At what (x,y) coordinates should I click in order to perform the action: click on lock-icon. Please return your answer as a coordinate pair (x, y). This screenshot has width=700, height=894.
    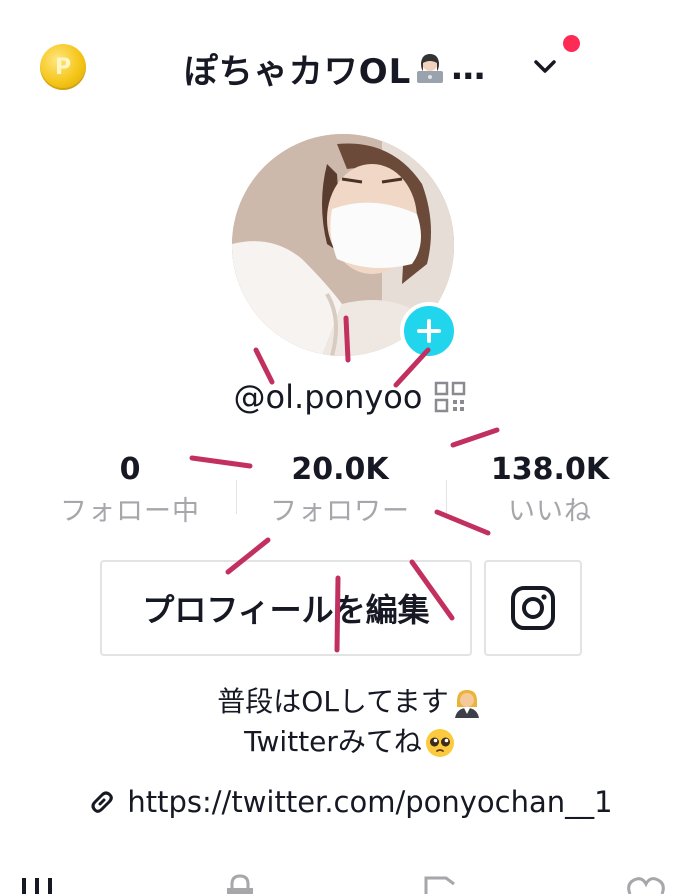
    Looking at the image, I should click on (240, 882).